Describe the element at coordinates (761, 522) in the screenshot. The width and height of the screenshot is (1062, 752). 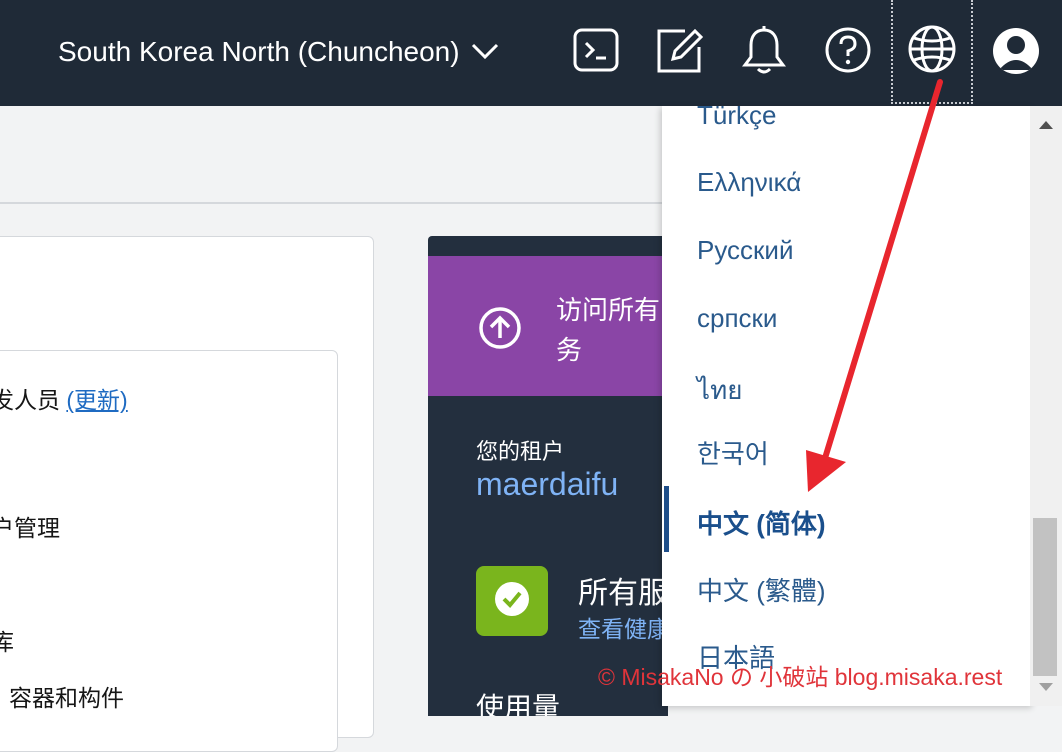
I see `language-option-chinese-simplified: 中文 (简体)` at that location.